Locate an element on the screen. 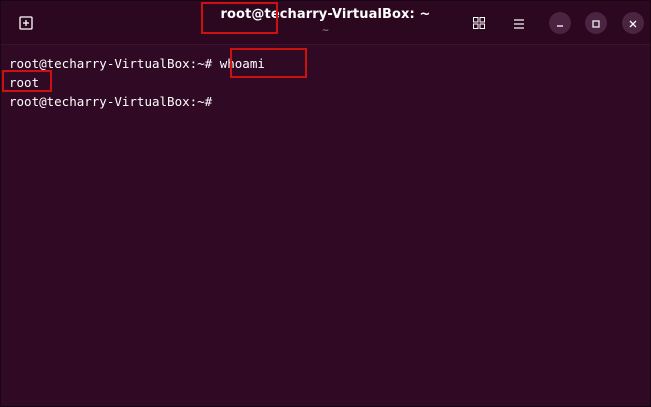 The image size is (651, 407). close-button is located at coordinates (633, 23).